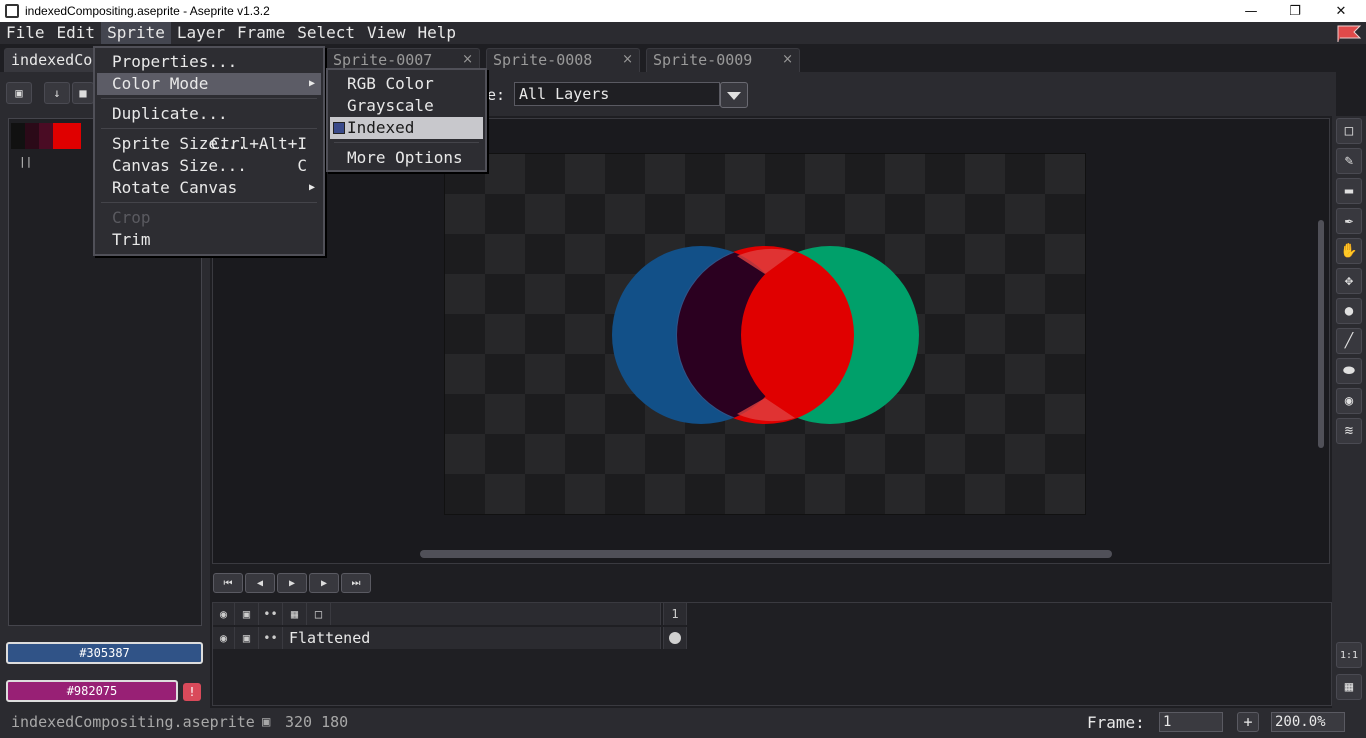 The height and width of the screenshot is (738, 1366). I want to click on warning-icon: !, so click(192, 692).